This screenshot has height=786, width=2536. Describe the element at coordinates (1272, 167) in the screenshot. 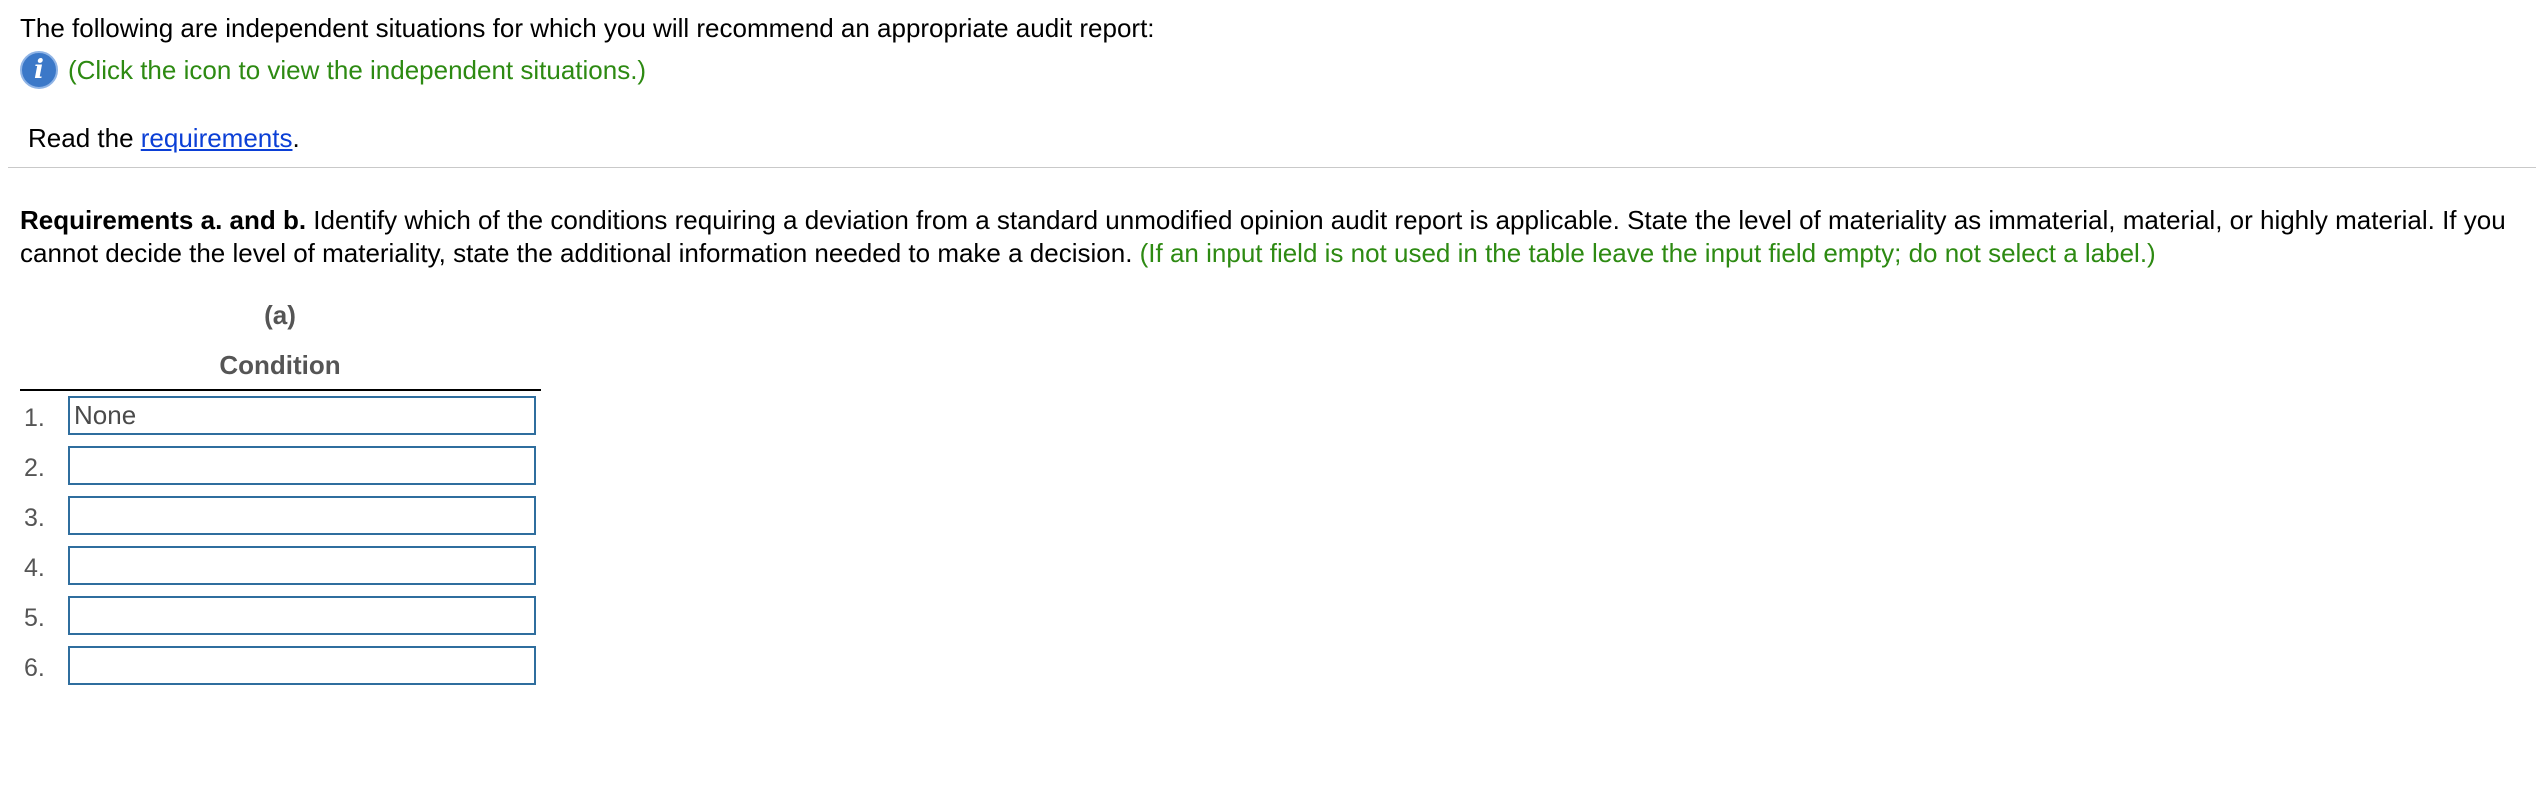

I see `section-divider` at that location.